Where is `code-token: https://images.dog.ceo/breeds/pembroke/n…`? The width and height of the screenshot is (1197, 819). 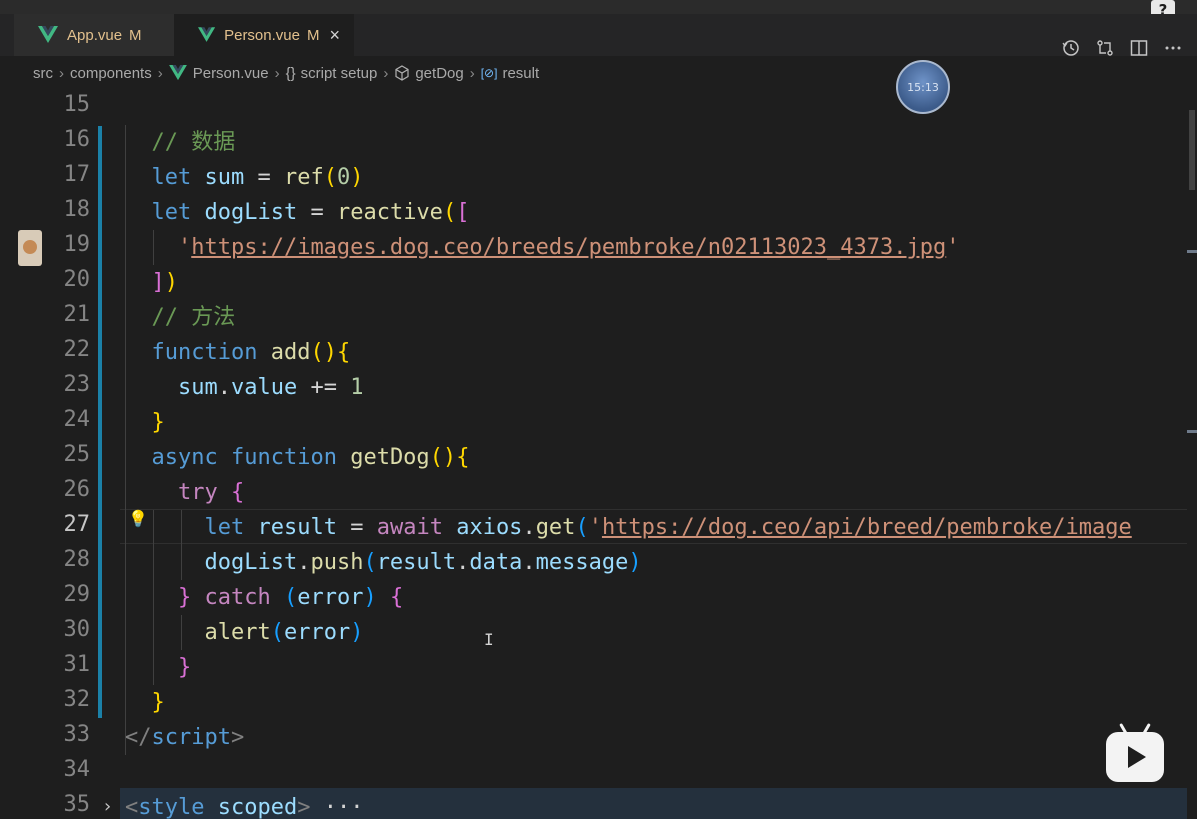
code-token: https://images.dog.ceo/breeds/pembroke/n… is located at coordinates (569, 247).